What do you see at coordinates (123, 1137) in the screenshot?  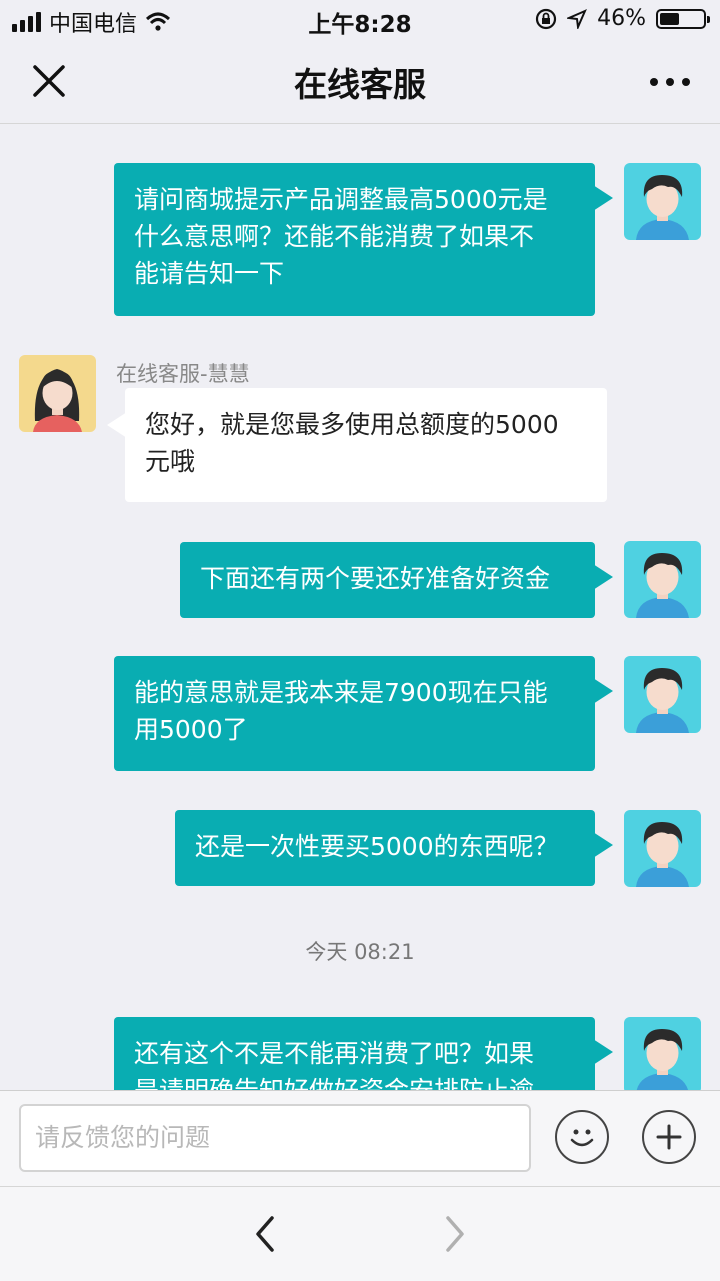 I see `input-placeholder: 请反馈您的问题` at bounding box center [123, 1137].